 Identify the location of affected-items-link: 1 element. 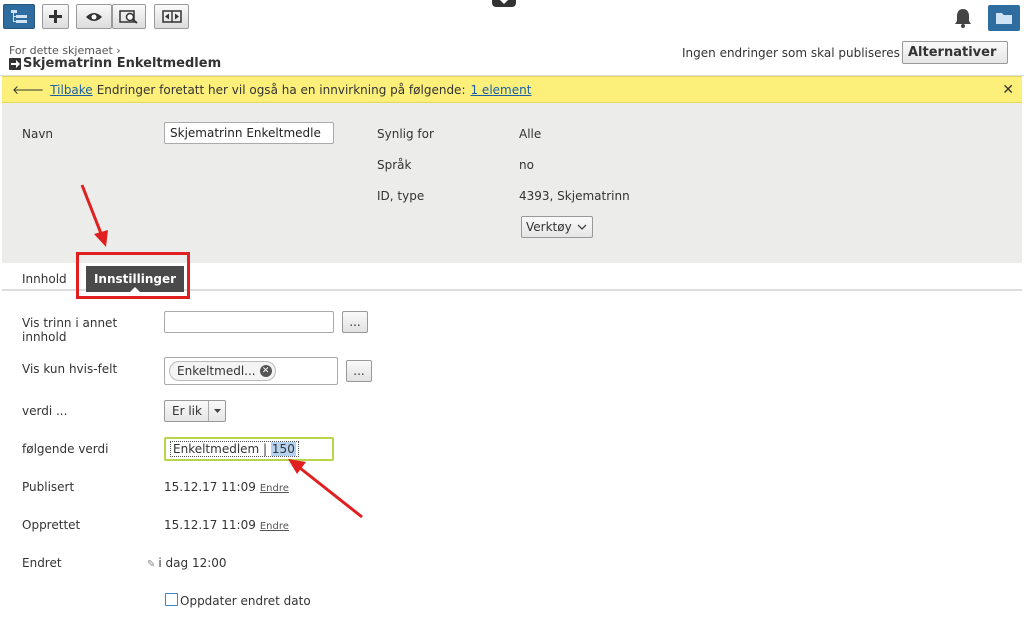
(500, 90).